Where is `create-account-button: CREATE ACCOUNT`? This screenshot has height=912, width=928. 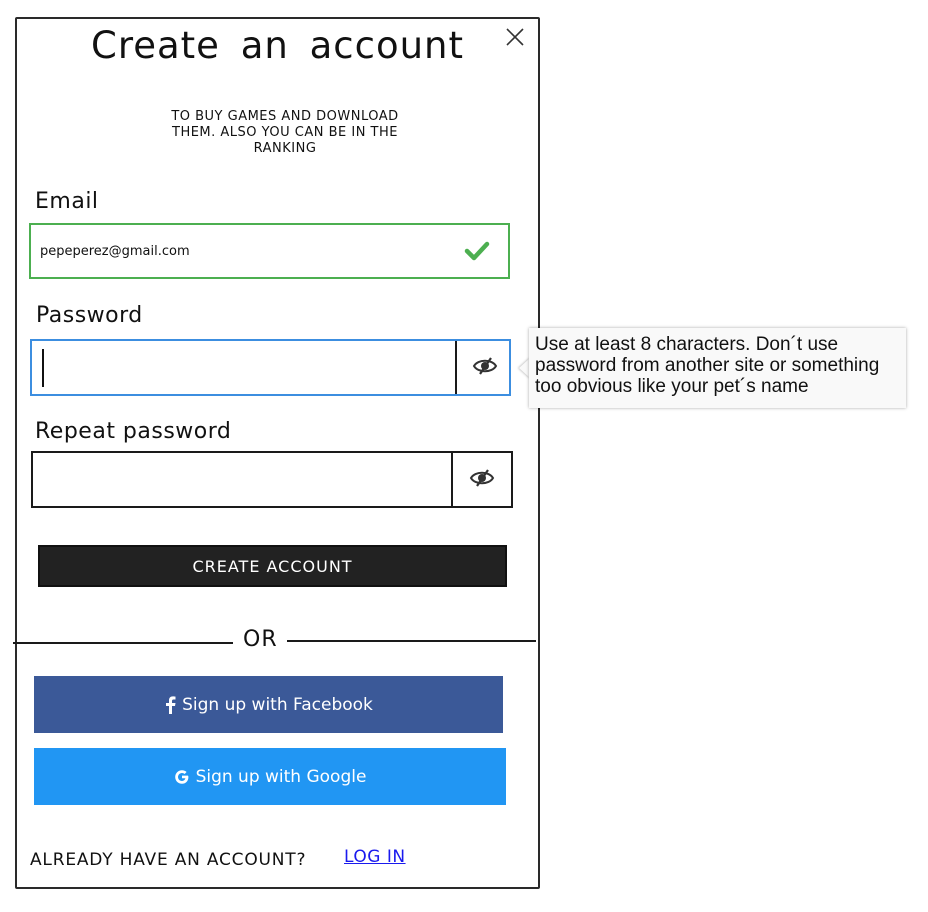
create-account-button: CREATE ACCOUNT is located at coordinates (272, 566).